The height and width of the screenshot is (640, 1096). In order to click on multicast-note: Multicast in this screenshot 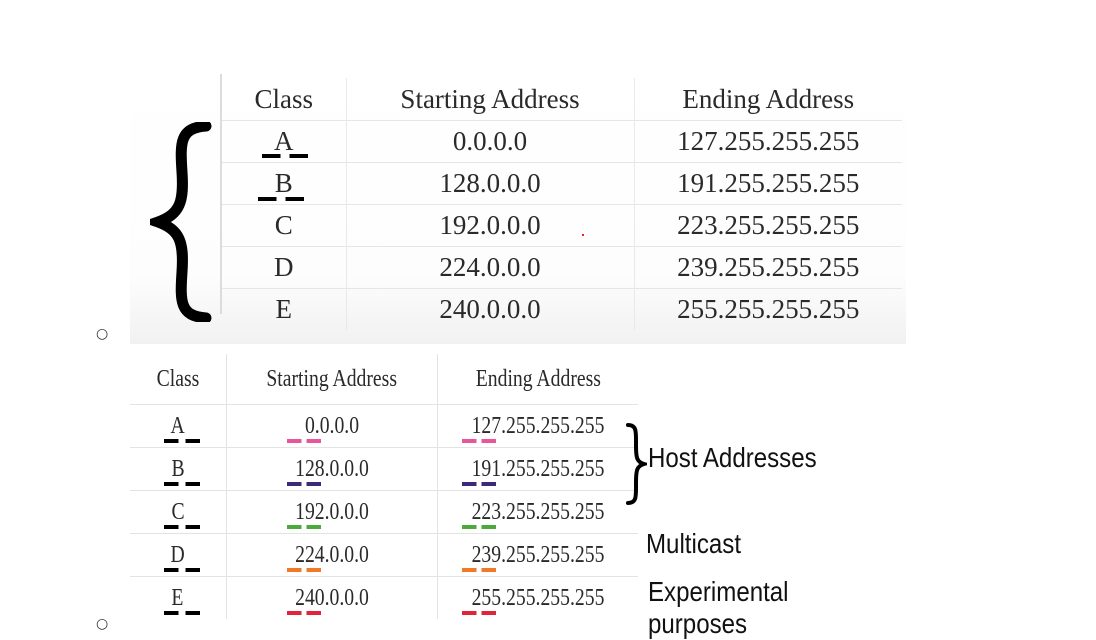, I will do `click(694, 543)`.